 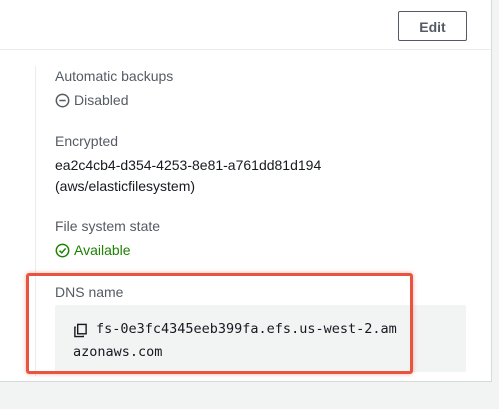 What do you see at coordinates (188, 165) in the screenshot?
I see `encryption-key-id: ea2c4cb4-d354-4253-8e81-a761dd81d194` at bounding box center [188, 165].